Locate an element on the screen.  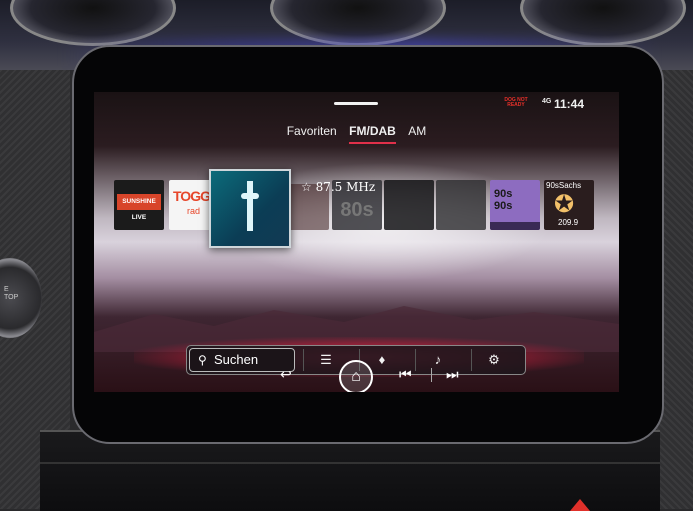
station-tile-90s90s: 90s 90s is located at coordinates (515, 205).